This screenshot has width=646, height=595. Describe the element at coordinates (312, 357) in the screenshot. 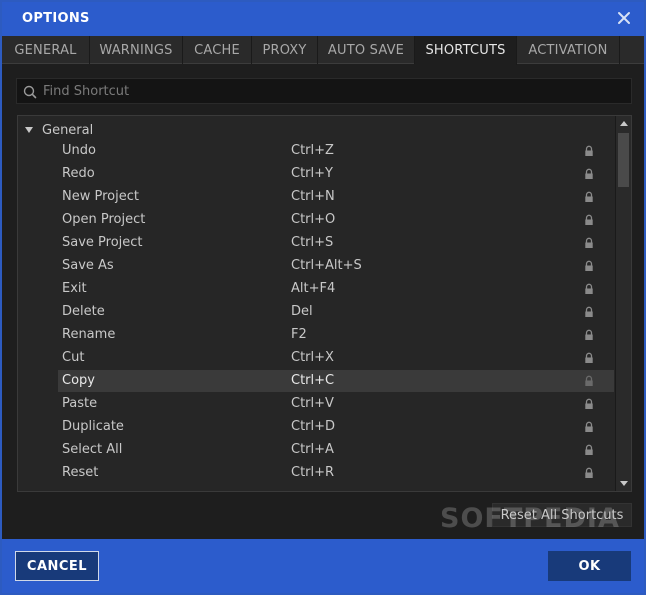

I see `shortcut-keys: Ctrl+X` at that location.